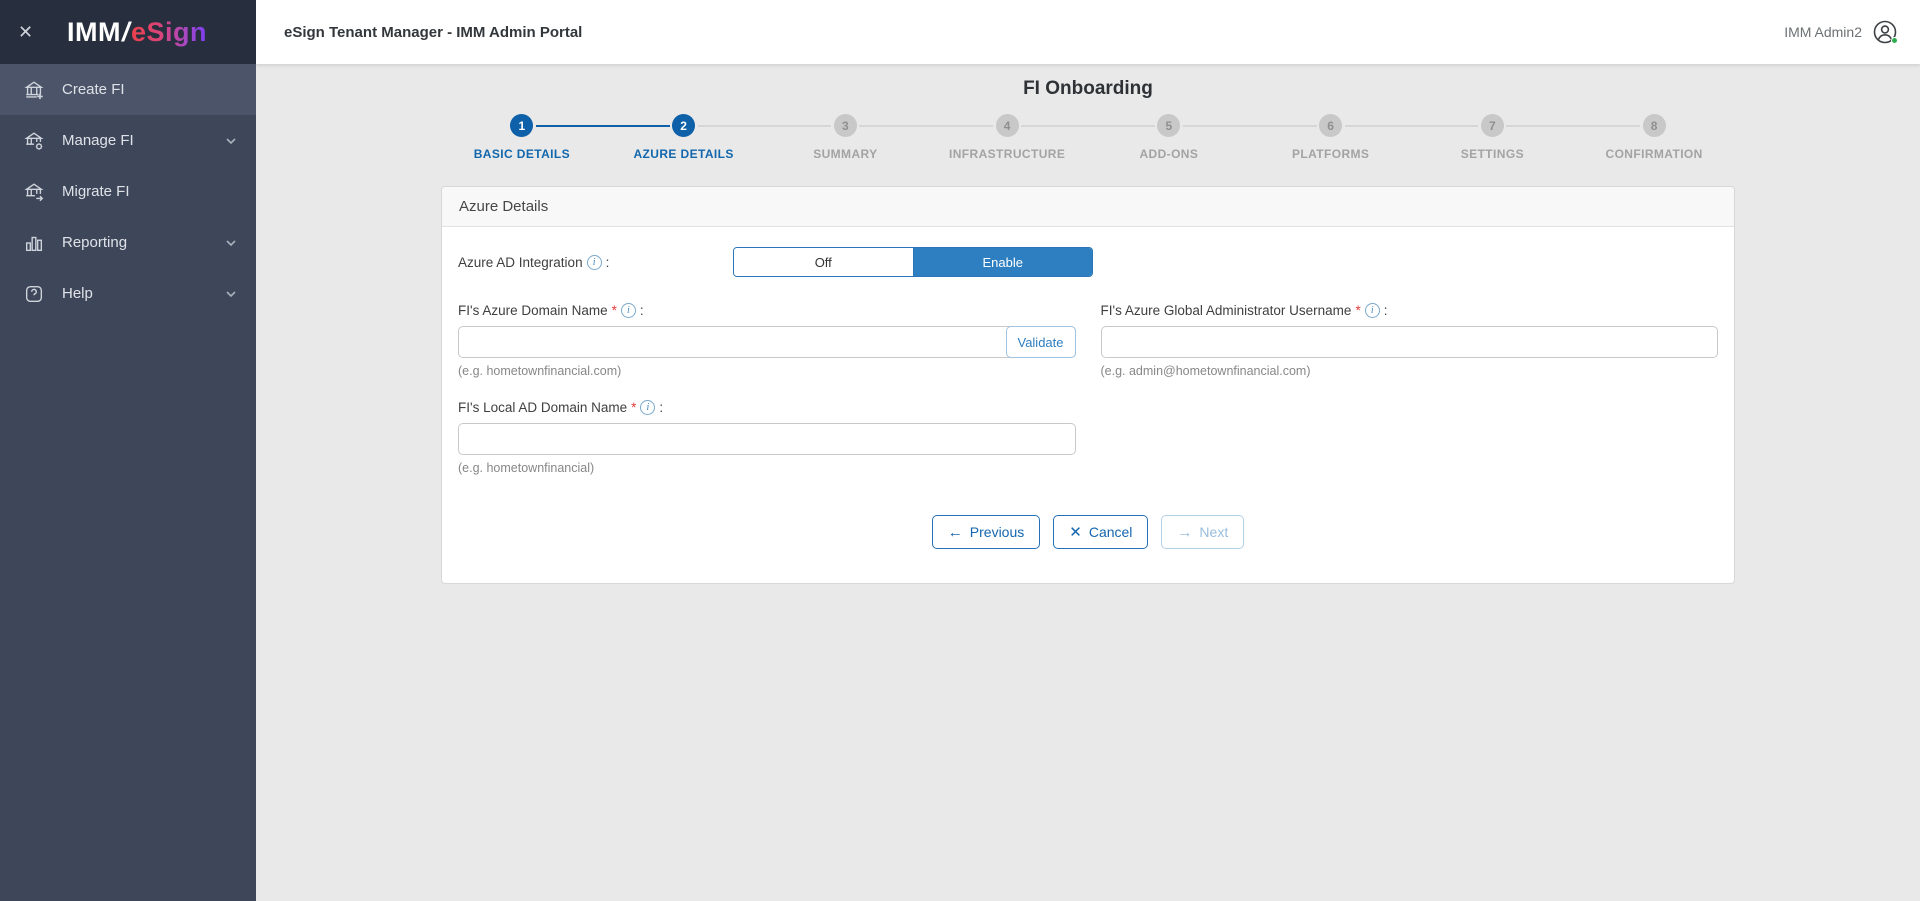 Image resolution: width=1920 pixels, height=901 pixels. What do you see at coordinates (1654, 154) in the screenshot?
I see `step-label: CONFIRMATION` at bounding box center [1654, 154].